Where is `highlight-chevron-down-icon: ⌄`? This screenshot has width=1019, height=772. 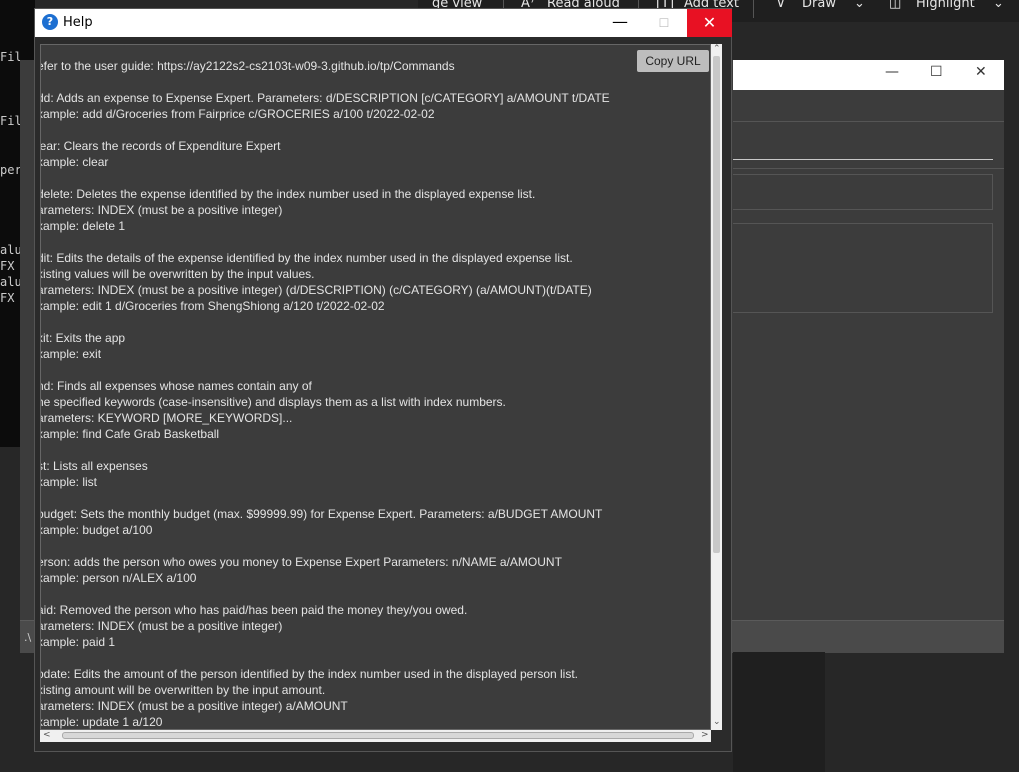
highlight-chevron-down-icon: ⌄ is located at coordinates (998, 5).